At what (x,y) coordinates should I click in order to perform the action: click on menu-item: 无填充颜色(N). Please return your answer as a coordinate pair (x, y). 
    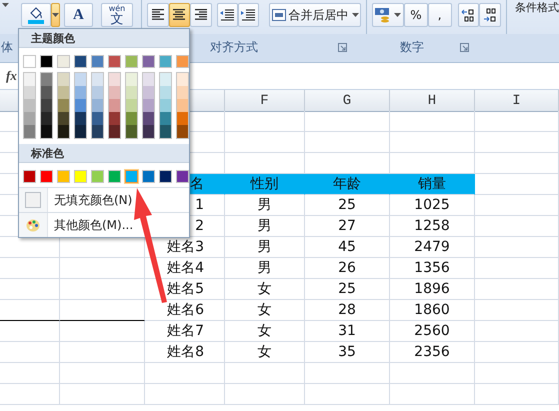
    Looking at the image, I should click on (93, 200).